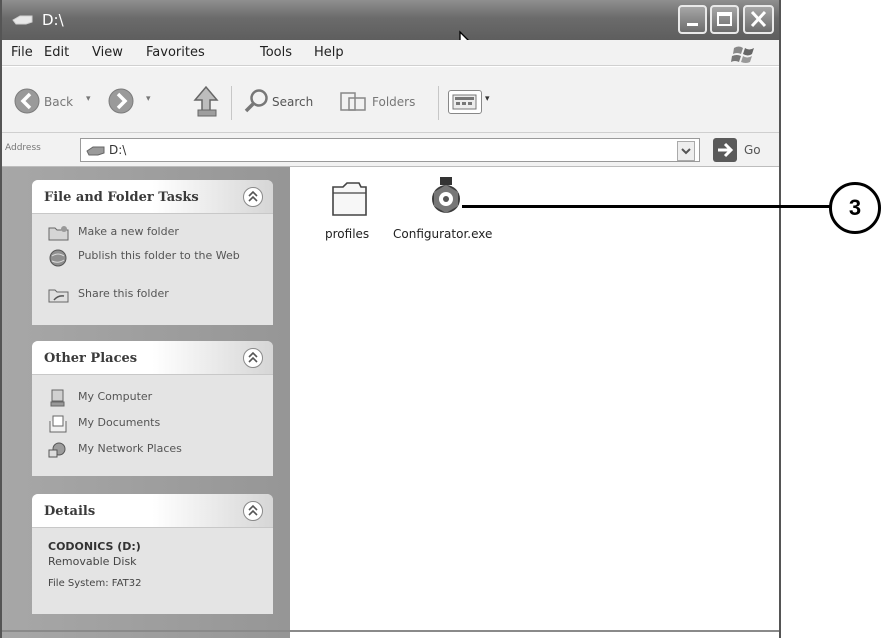 The width and height of the screenshot is (889, 638). Describe the element at coordinates (487, 99) in the screenshot. I see `views-dropdown-icon: ▾` at that location.